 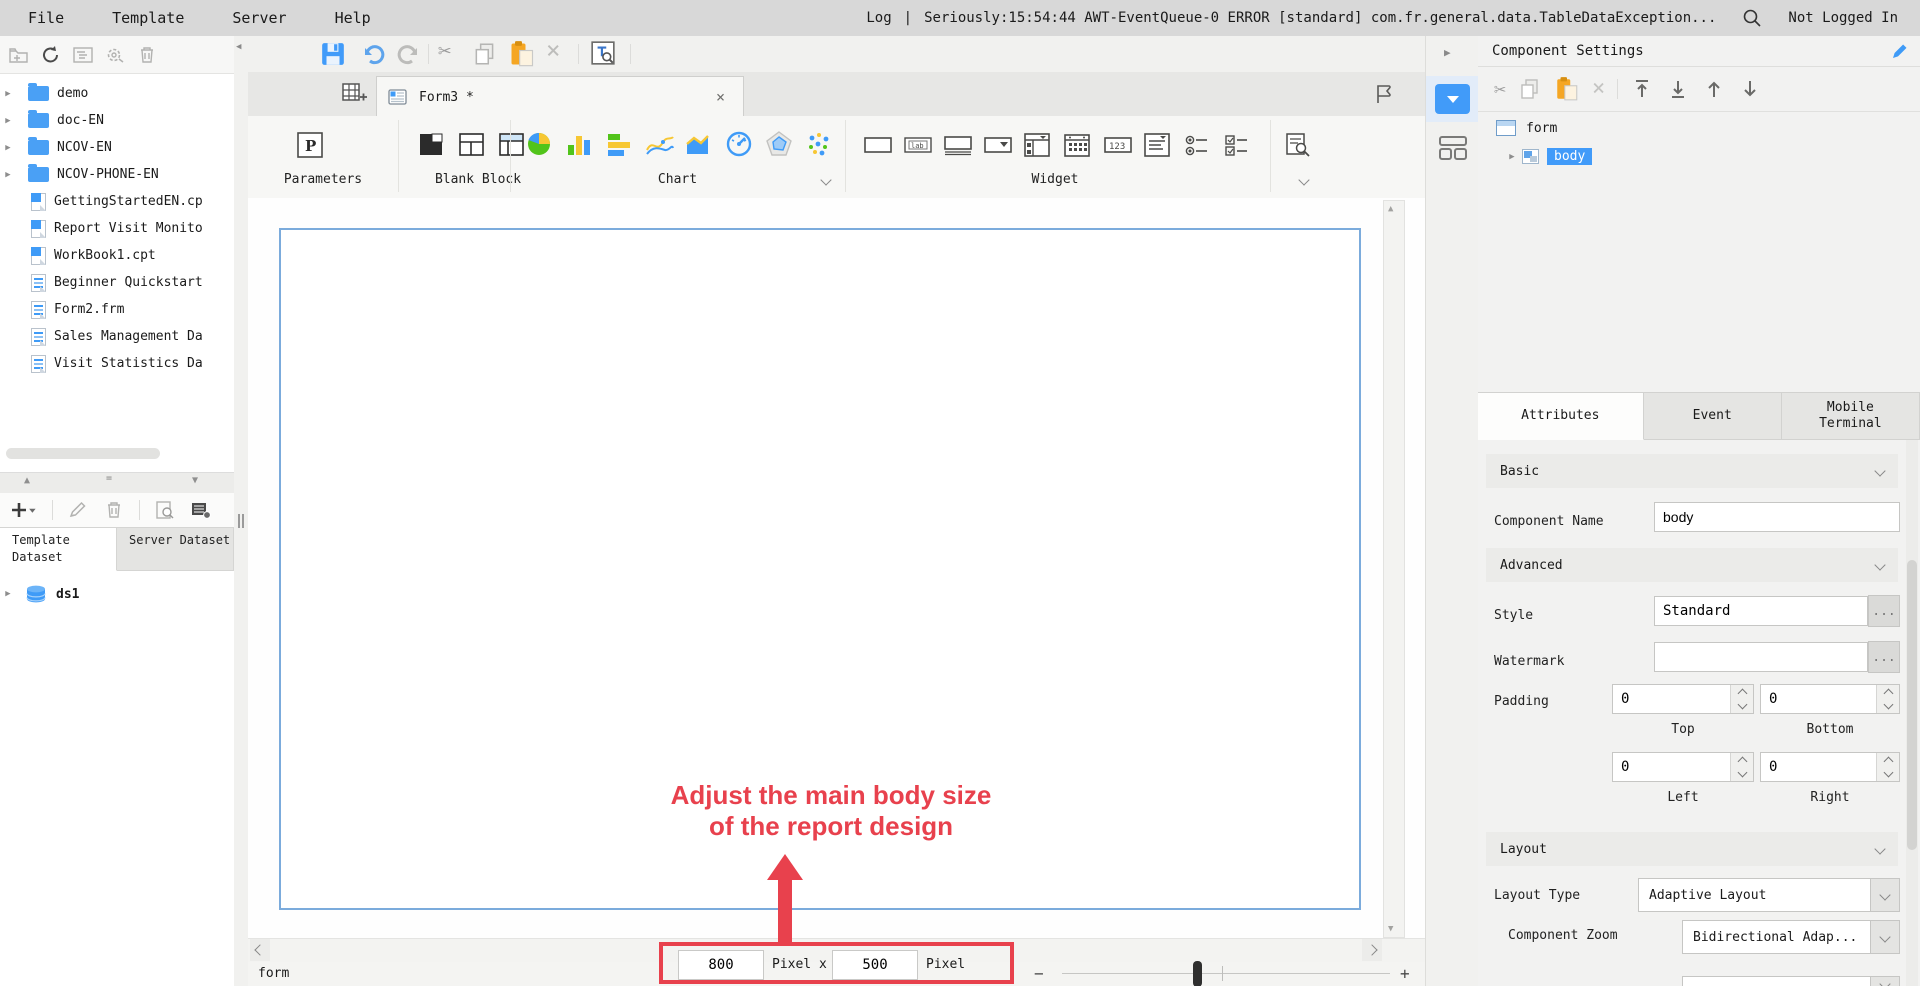 What do you see at coordinates (1157, 145) in the screenshot?
I see `rich-text-widget-icon` at bounding box center [1157, 145].